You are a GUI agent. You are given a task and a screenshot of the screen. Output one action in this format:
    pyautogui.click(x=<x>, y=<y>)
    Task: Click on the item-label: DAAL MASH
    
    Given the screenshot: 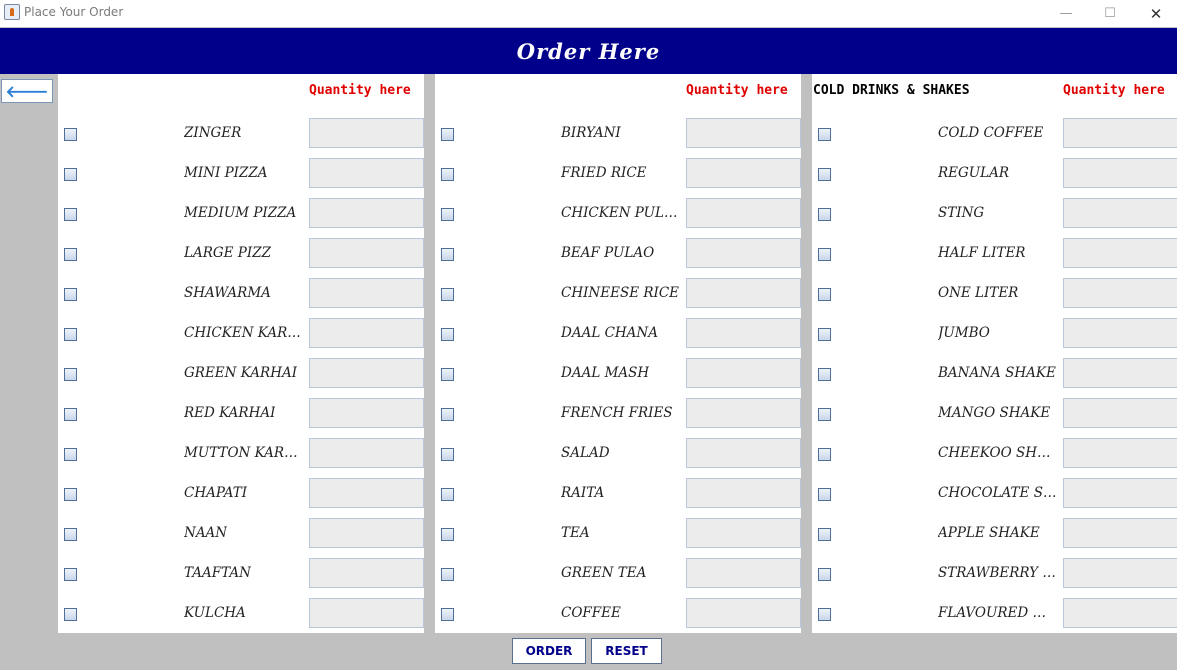 What is the action you would take?
    pyautogui.click(x=605, y=373)
    